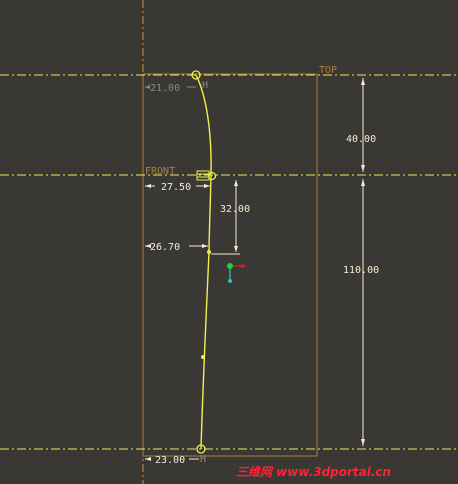 The image size is (458, 484). Describe the element at coordinates (165, 247) in the screenshot. I see `dim-mid-radius: 26.70` at that location.